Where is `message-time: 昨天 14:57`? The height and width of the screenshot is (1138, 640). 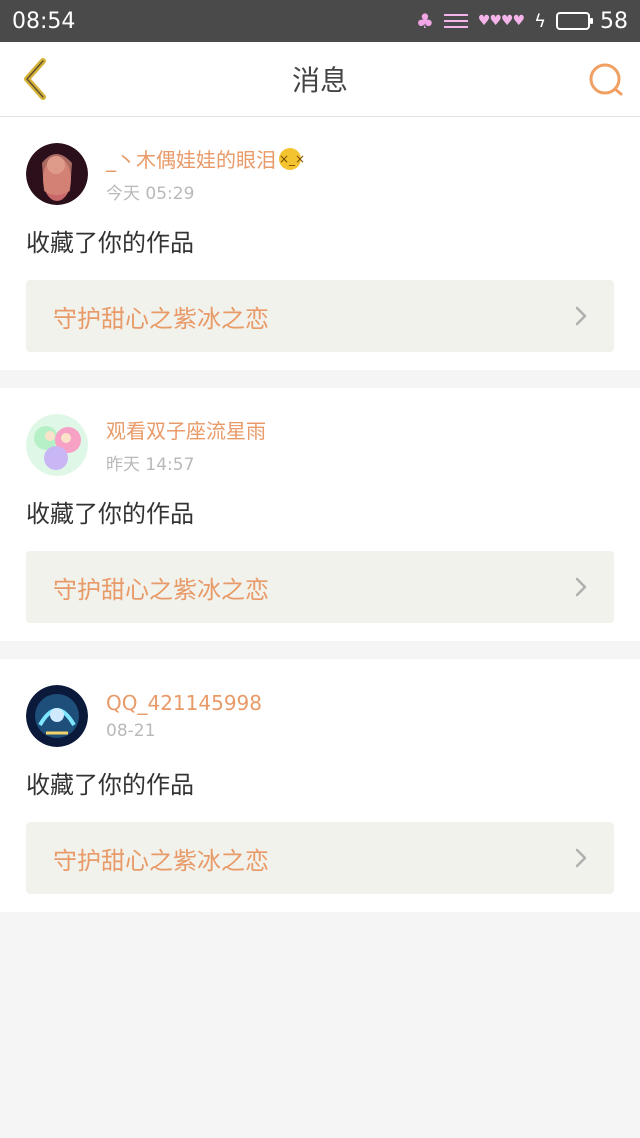 message-time: 昨天 14:57 is located at coordinates (150, 465).